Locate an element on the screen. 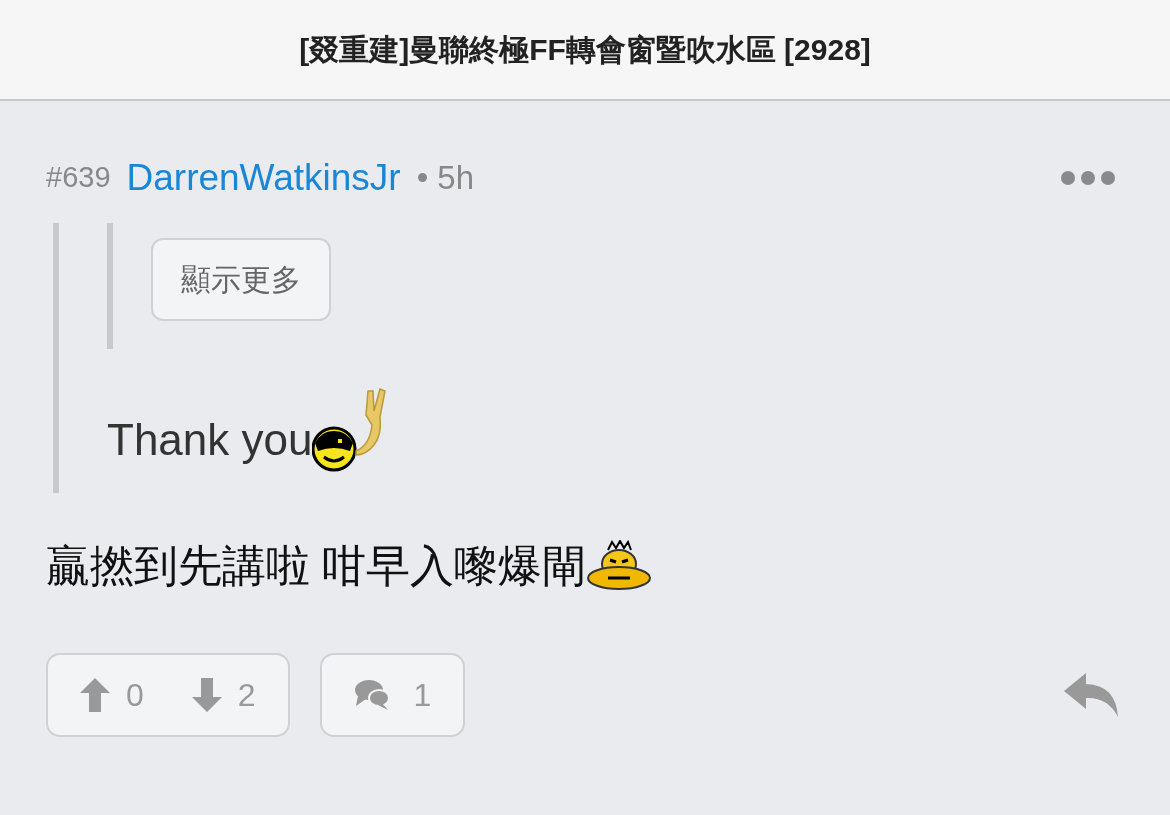  post-time: • 5h is located at coordinates (445, 178).